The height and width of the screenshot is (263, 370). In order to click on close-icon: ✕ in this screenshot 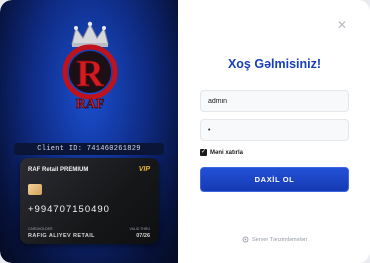, I will do `click(342, 25)`.